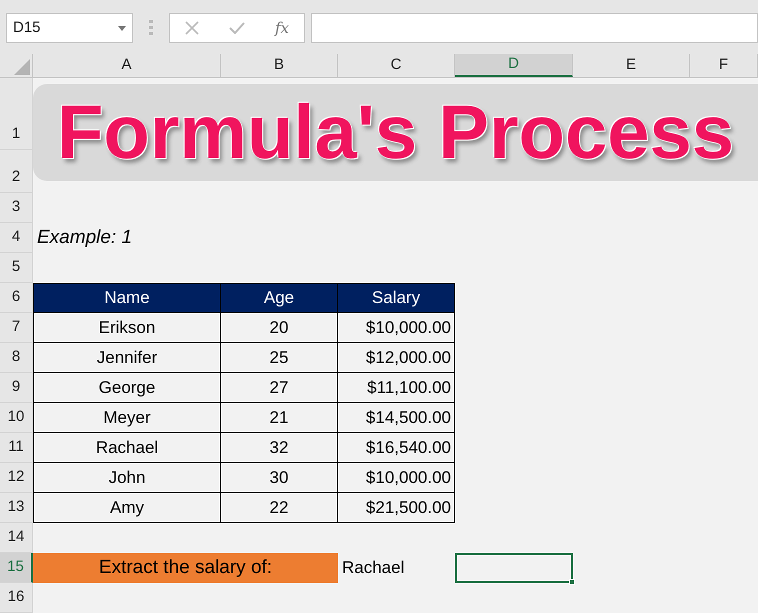 The height and width of the screenshot is (613, 758). Describe the element at coordinates (396, 298) in the screenshot. I see `table-header-cell: Salary` at that location.